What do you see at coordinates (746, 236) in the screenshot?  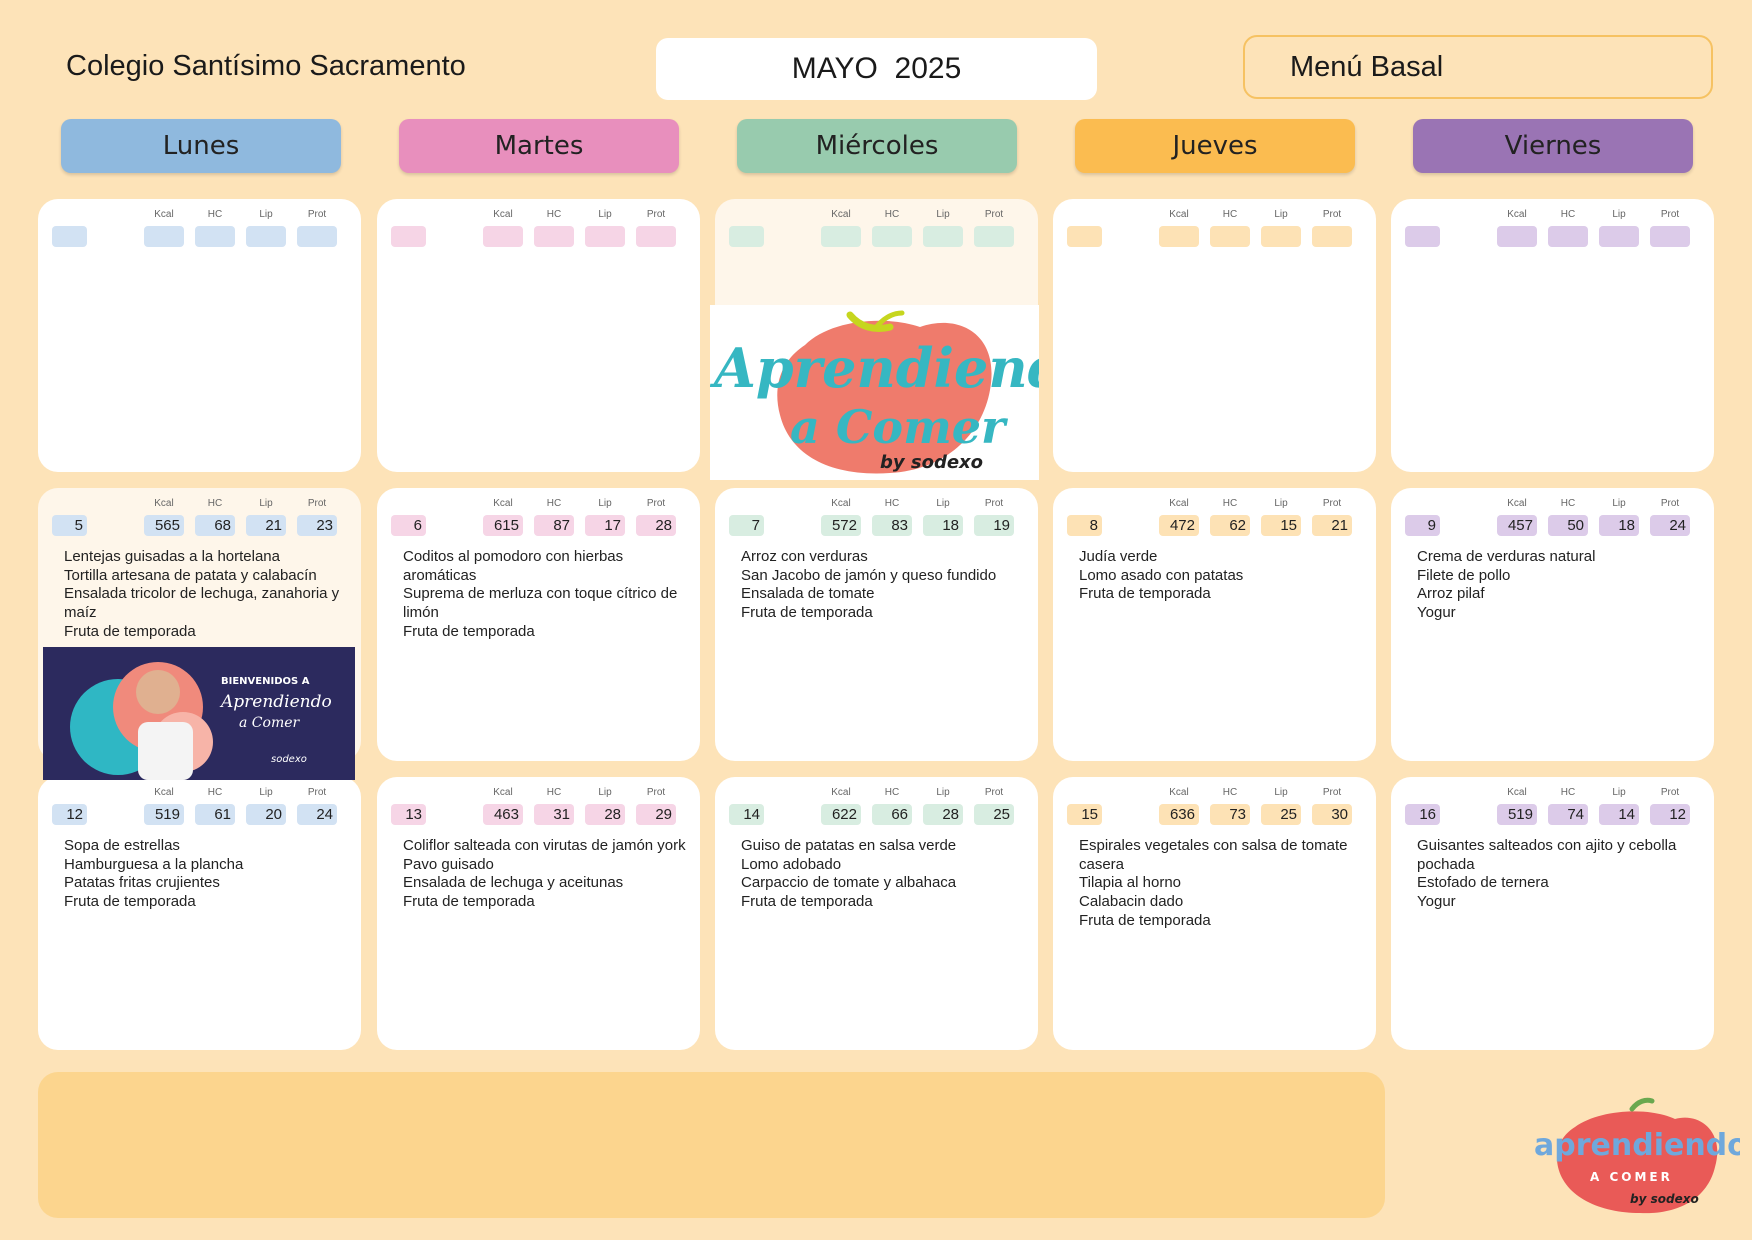 I see `date-chip` at bounding box center [746, 236].